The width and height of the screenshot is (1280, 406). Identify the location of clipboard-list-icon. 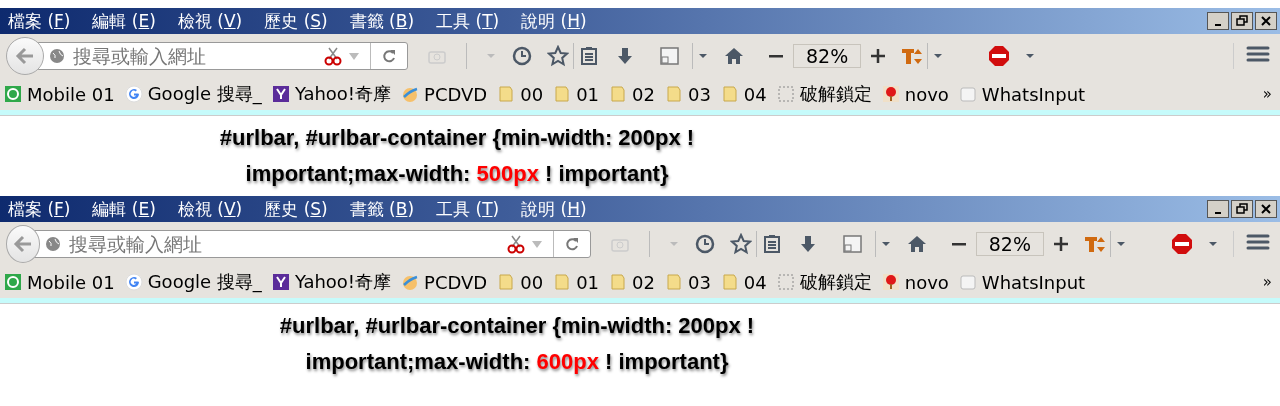
(589, 56).